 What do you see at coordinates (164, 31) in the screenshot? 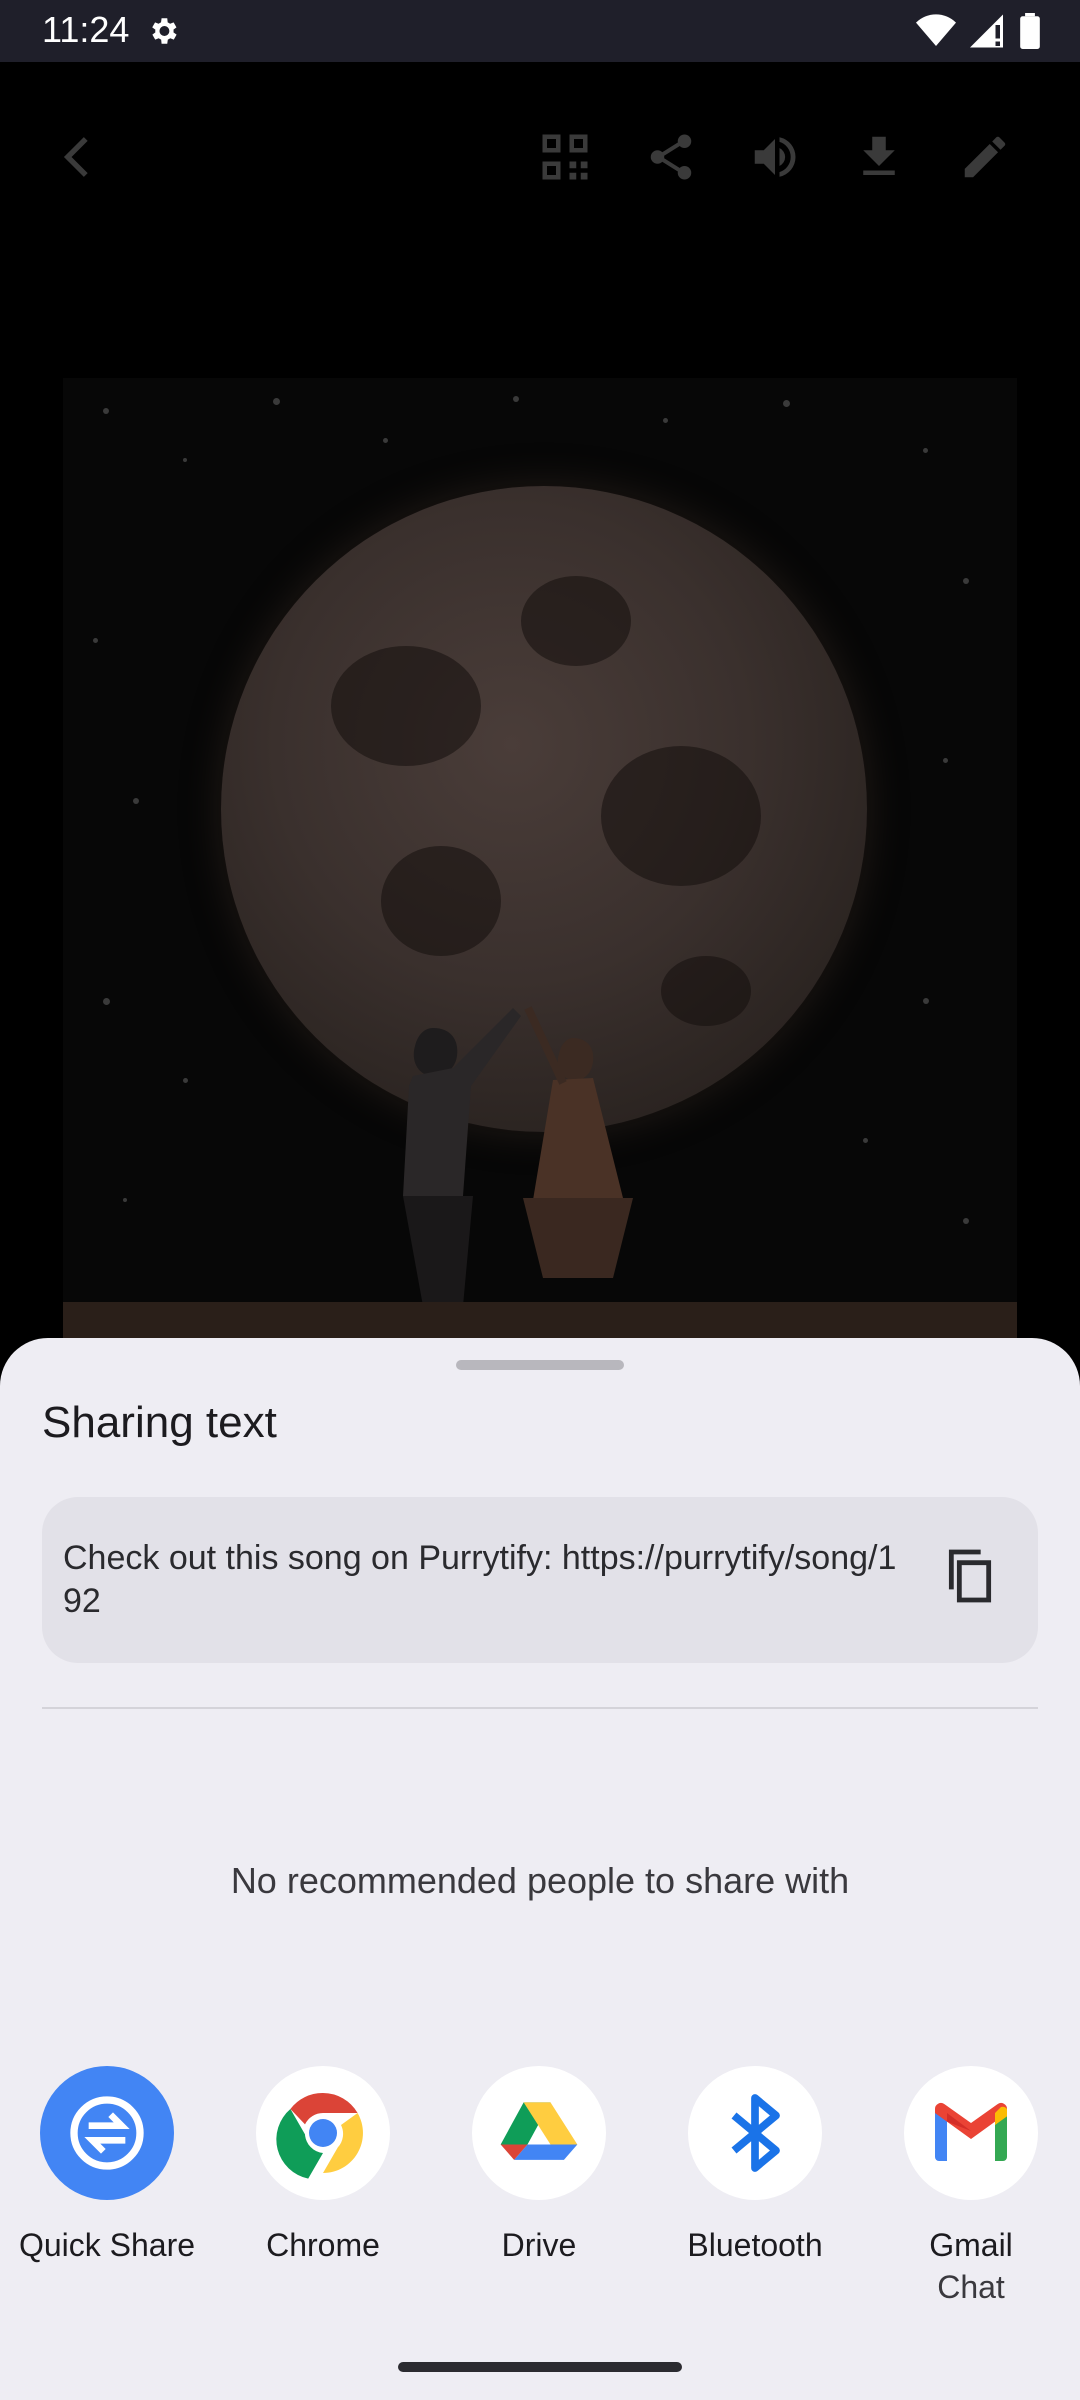
I see `settings-gear-icon` at bounding box center [164, 31].